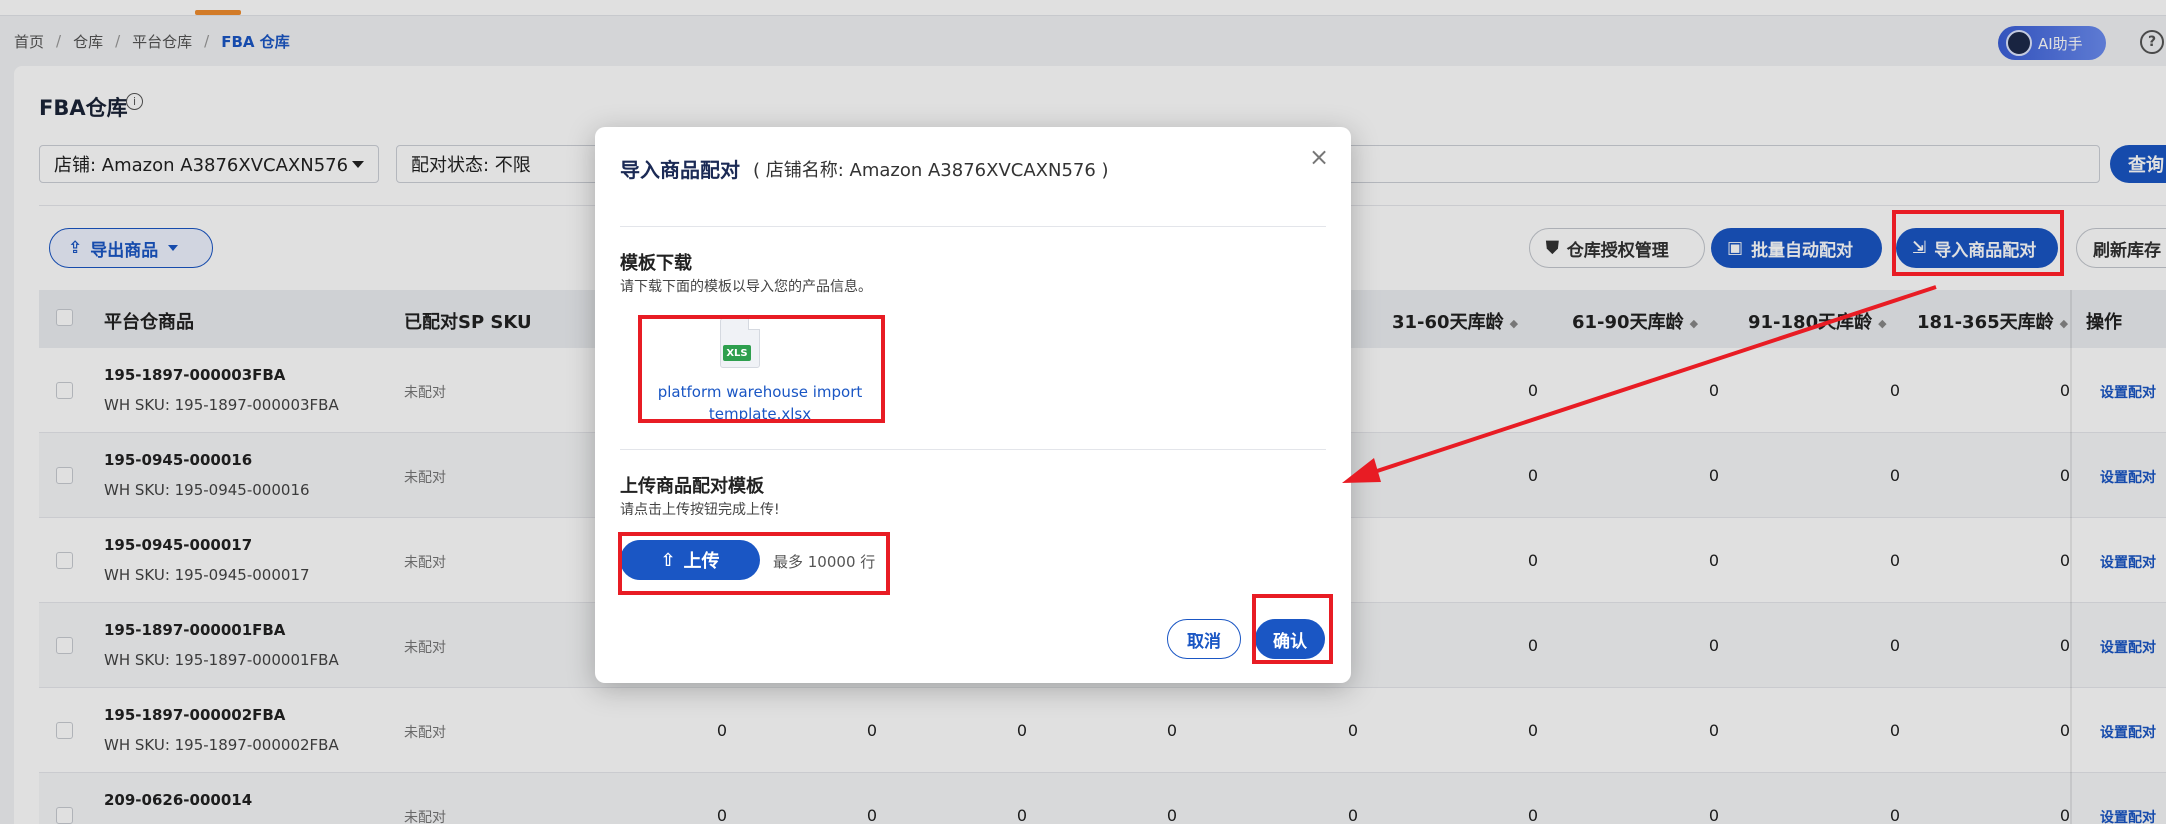  I want to click on annotation-arrow, so click(1639, 384).